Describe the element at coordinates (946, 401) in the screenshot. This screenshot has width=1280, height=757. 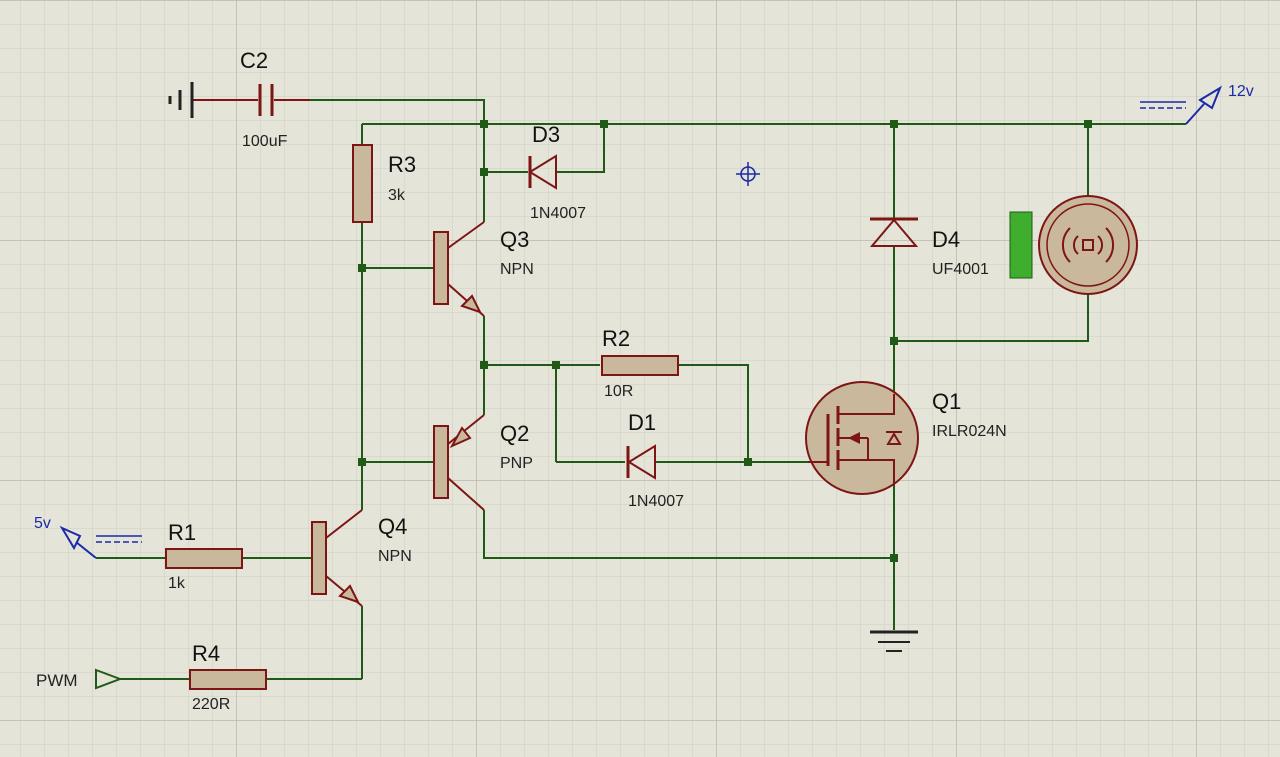
I see `q1-name: Q1` at that location.